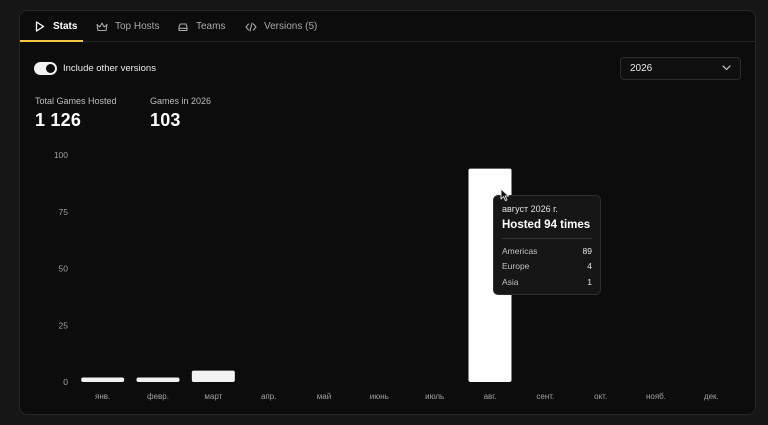  I want to click on y-tick-label: 0, so click(65, 382).